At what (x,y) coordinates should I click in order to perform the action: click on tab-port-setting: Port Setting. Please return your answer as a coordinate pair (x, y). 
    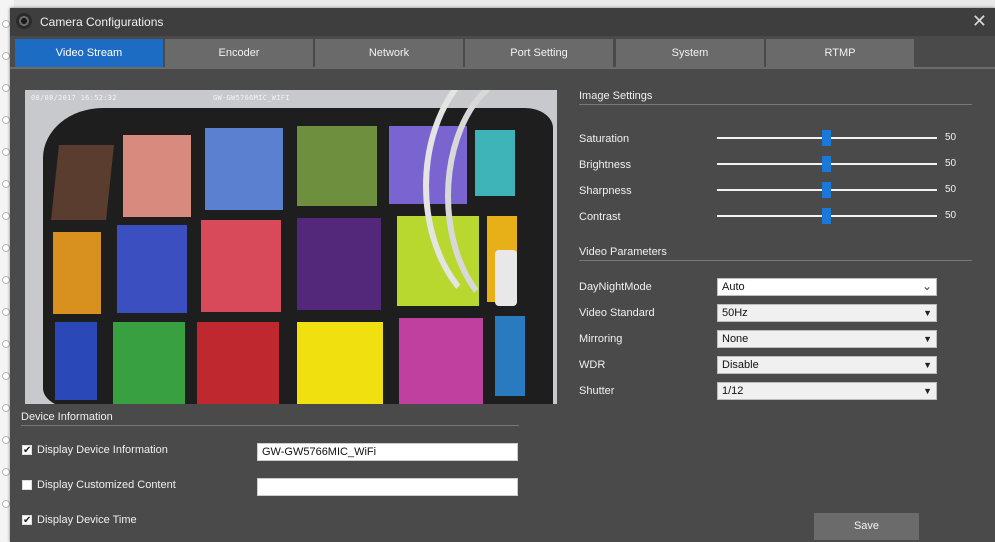
    Looking at the image, I should click on (539, 53).